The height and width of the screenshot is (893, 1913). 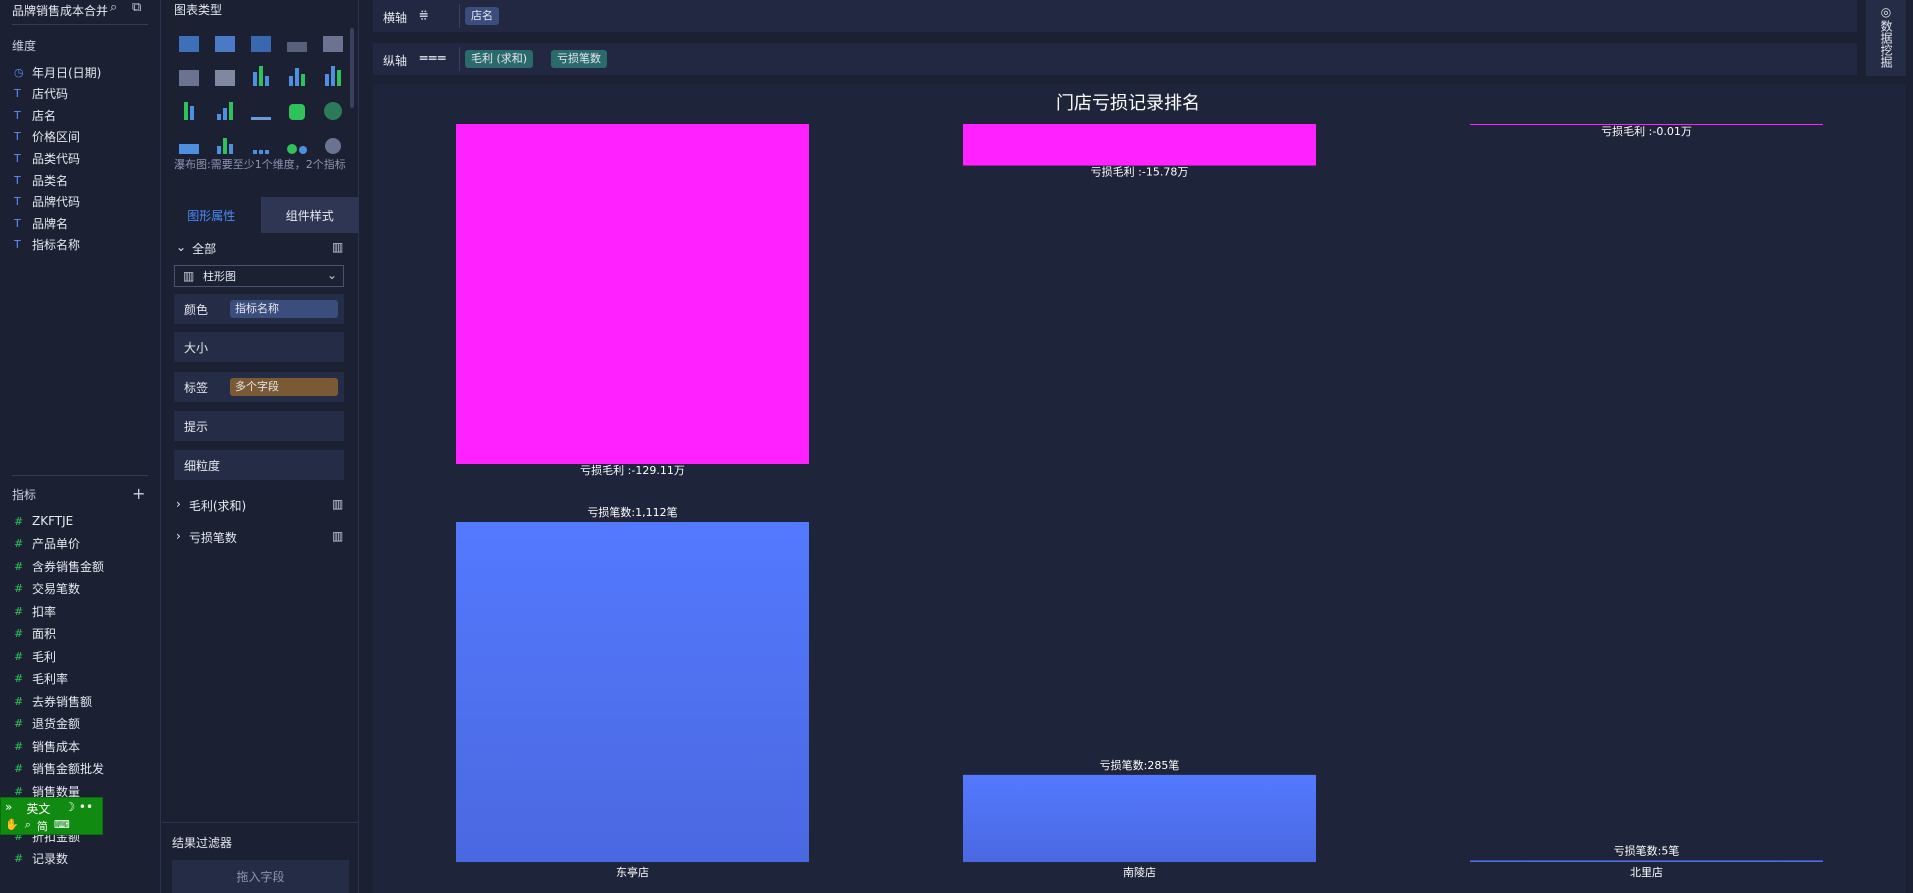 I want to click on size-label: 大小, so click(x=196, y=347).